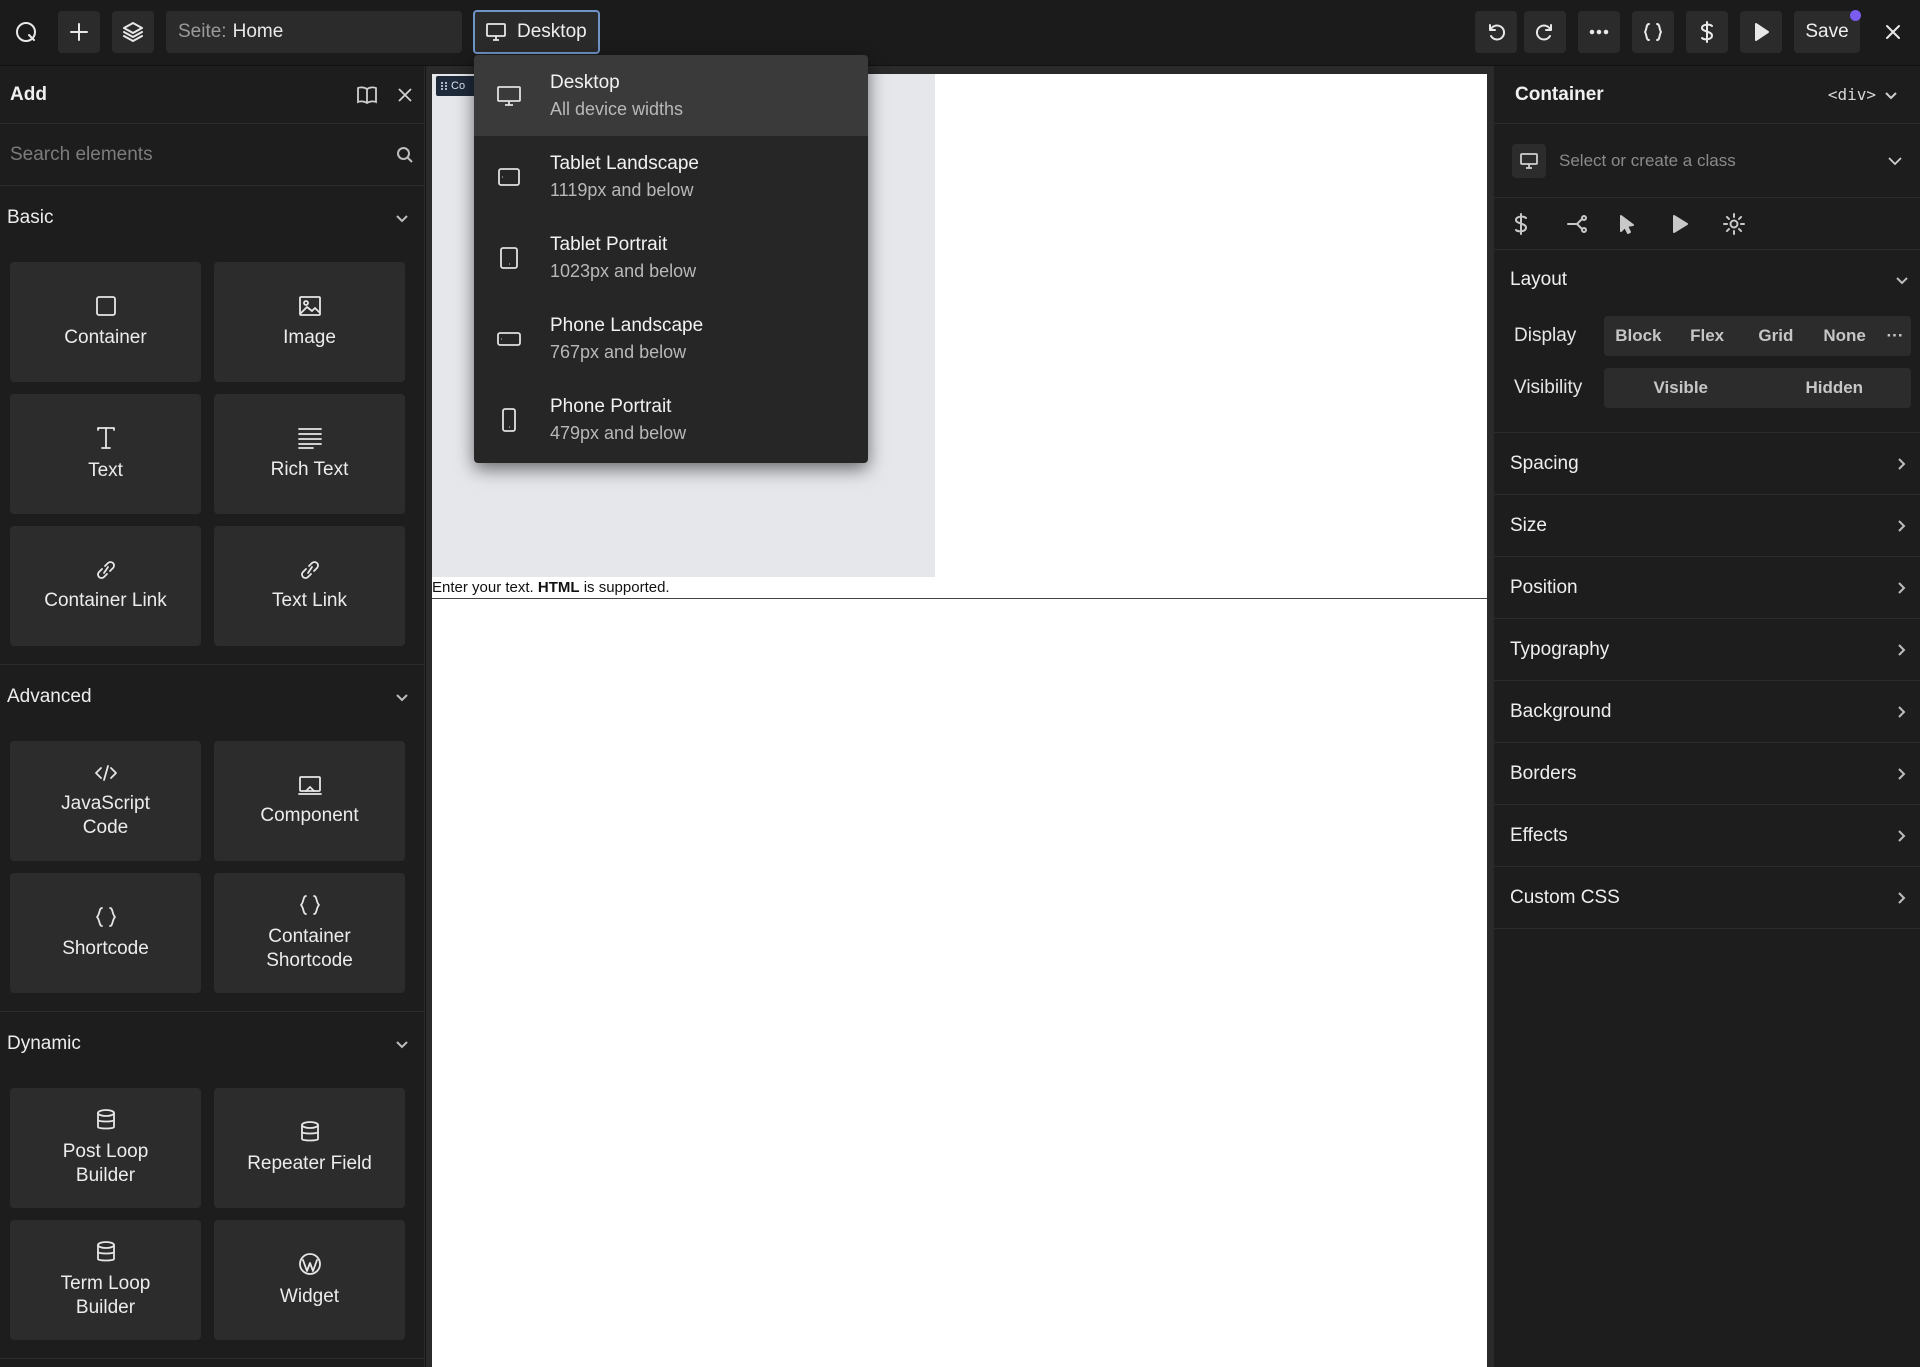 This screenshot has width=1920, height=1367. Describe the element at coordinates (1565, 897) in the screenshot. I see `section-label: Custom CSS` at that location.